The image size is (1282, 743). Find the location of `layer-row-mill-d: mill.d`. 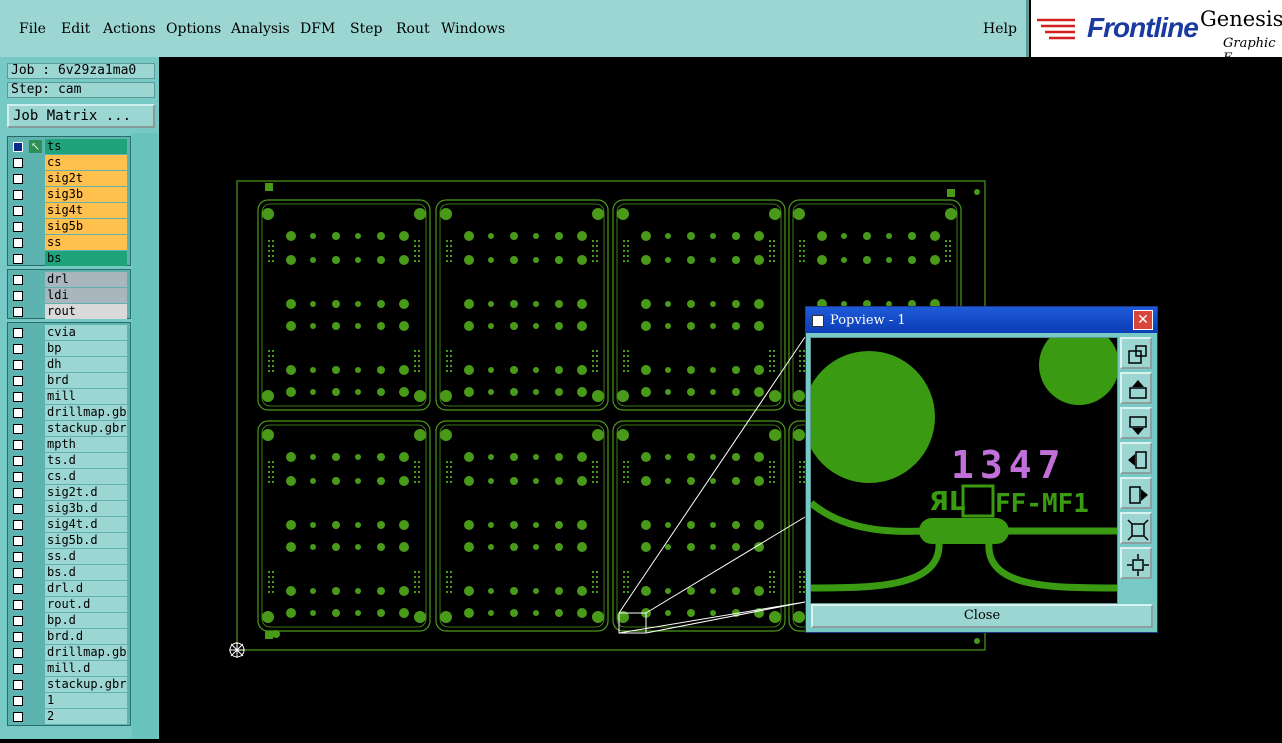

layer-row-mill-d: mill.d is located at coordinates (70, 669).